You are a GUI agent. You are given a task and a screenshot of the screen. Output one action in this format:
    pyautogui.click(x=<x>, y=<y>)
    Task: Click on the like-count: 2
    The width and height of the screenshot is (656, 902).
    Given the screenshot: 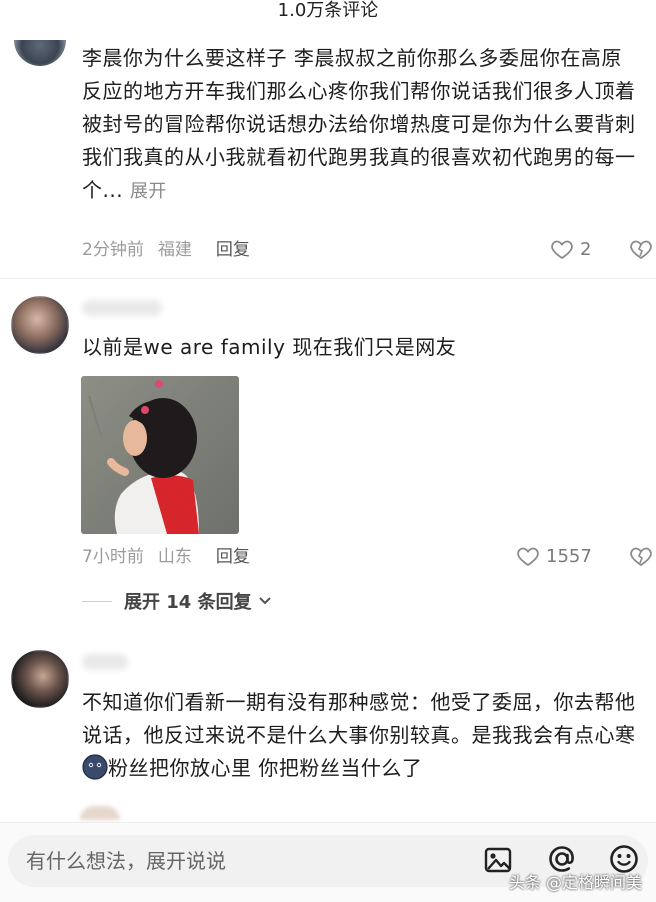 What is the action you would take?
    pyautogui.click(x=586, y=249)
    